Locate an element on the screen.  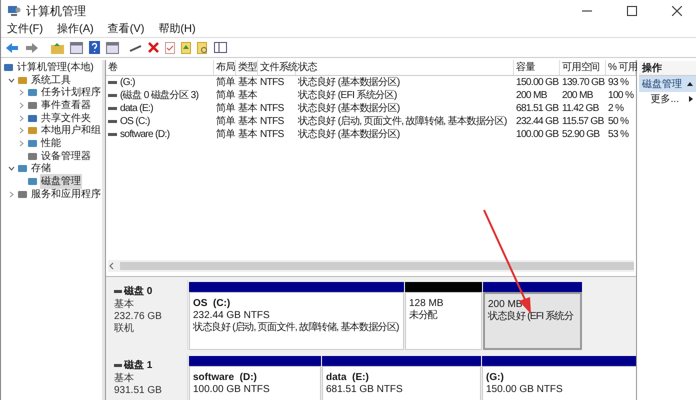
partition-name: (G:) is located at coordinates (495, 378).